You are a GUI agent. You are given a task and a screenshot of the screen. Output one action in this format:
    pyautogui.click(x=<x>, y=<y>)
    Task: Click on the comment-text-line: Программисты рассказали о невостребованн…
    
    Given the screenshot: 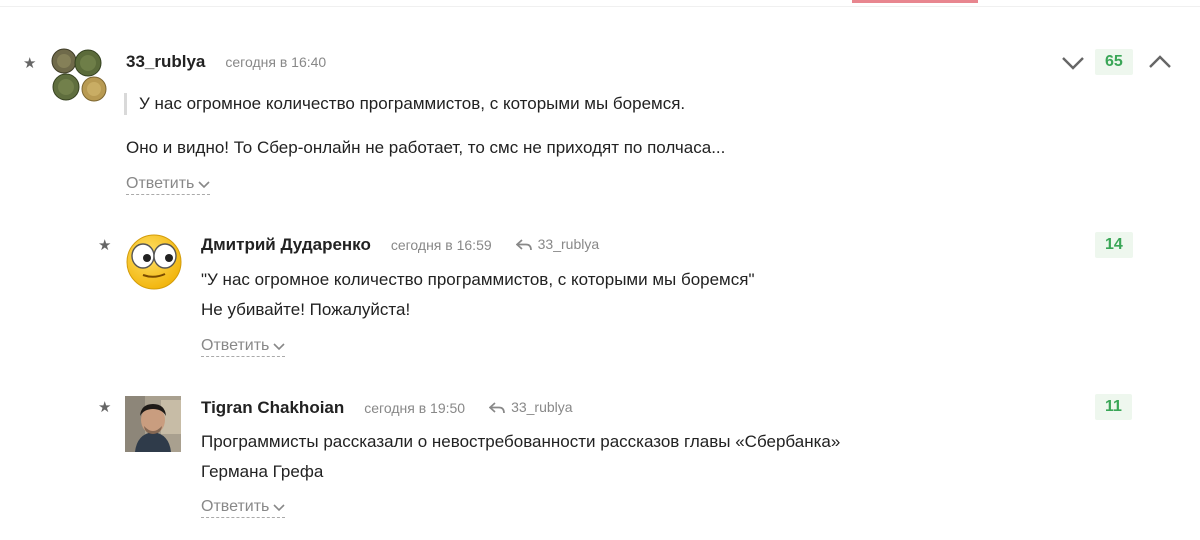 What is the action you would take?
    pyautogui.click(x=521, y=441)
    